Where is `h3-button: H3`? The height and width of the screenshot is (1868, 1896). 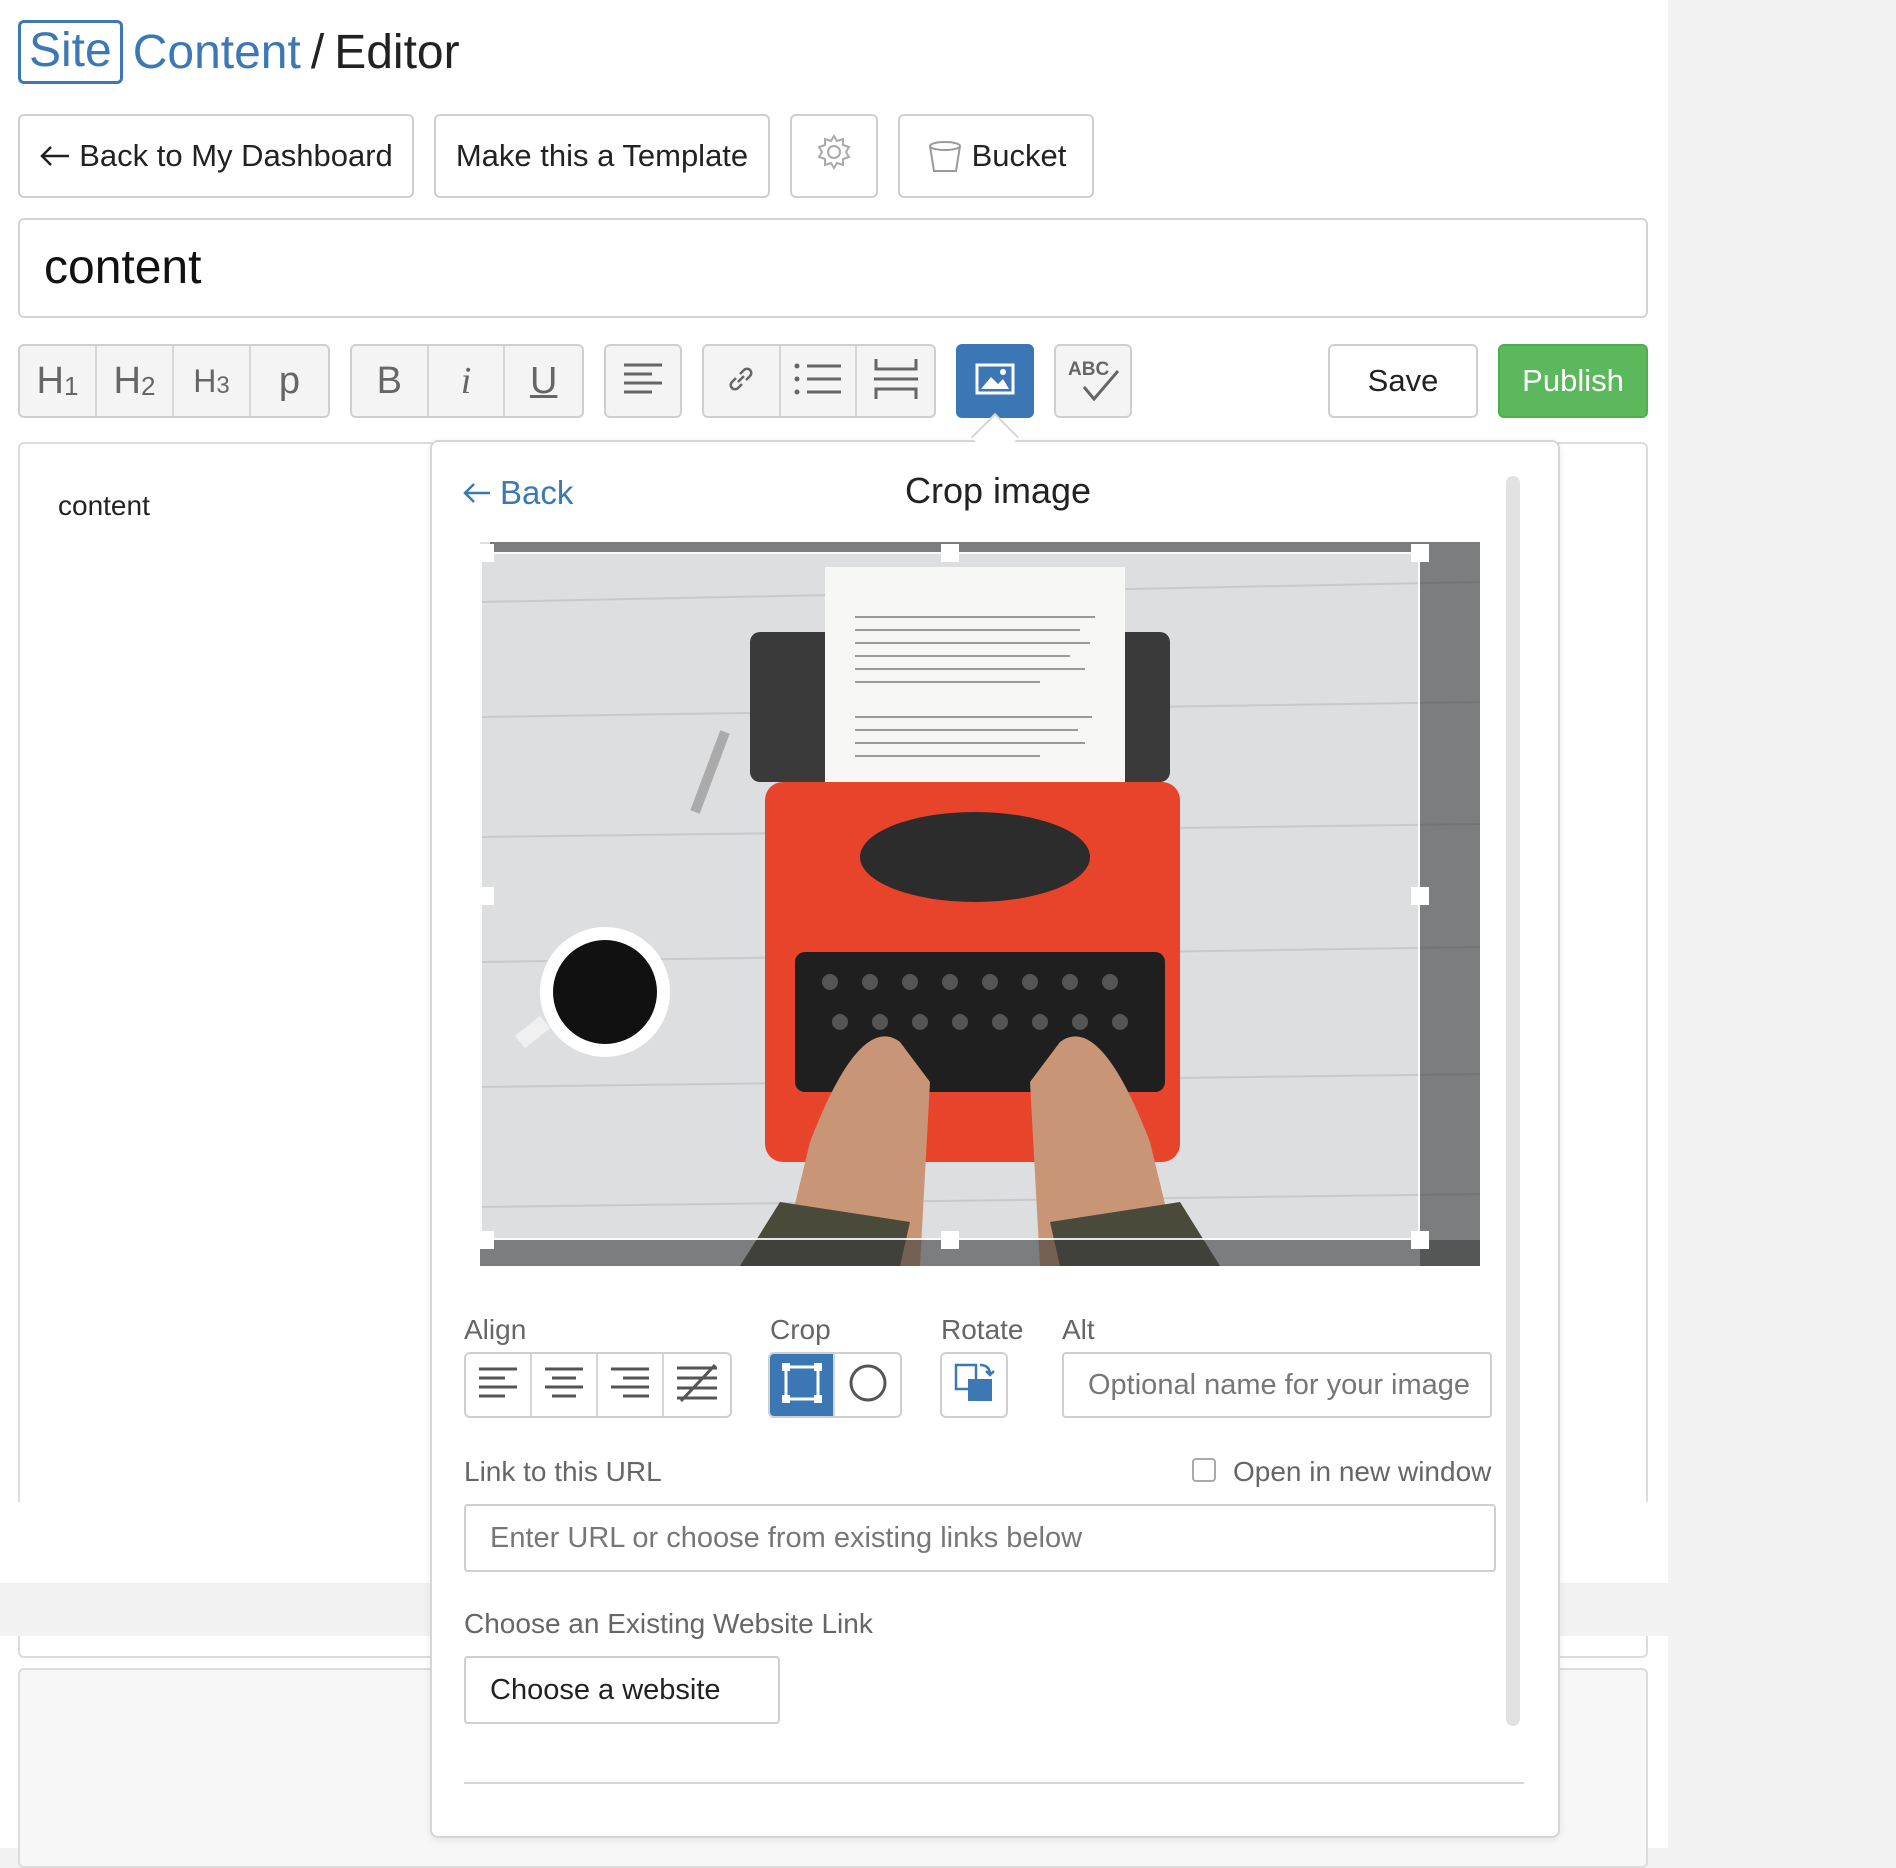
h3-button: H3 is located at coordinates (212, 381).